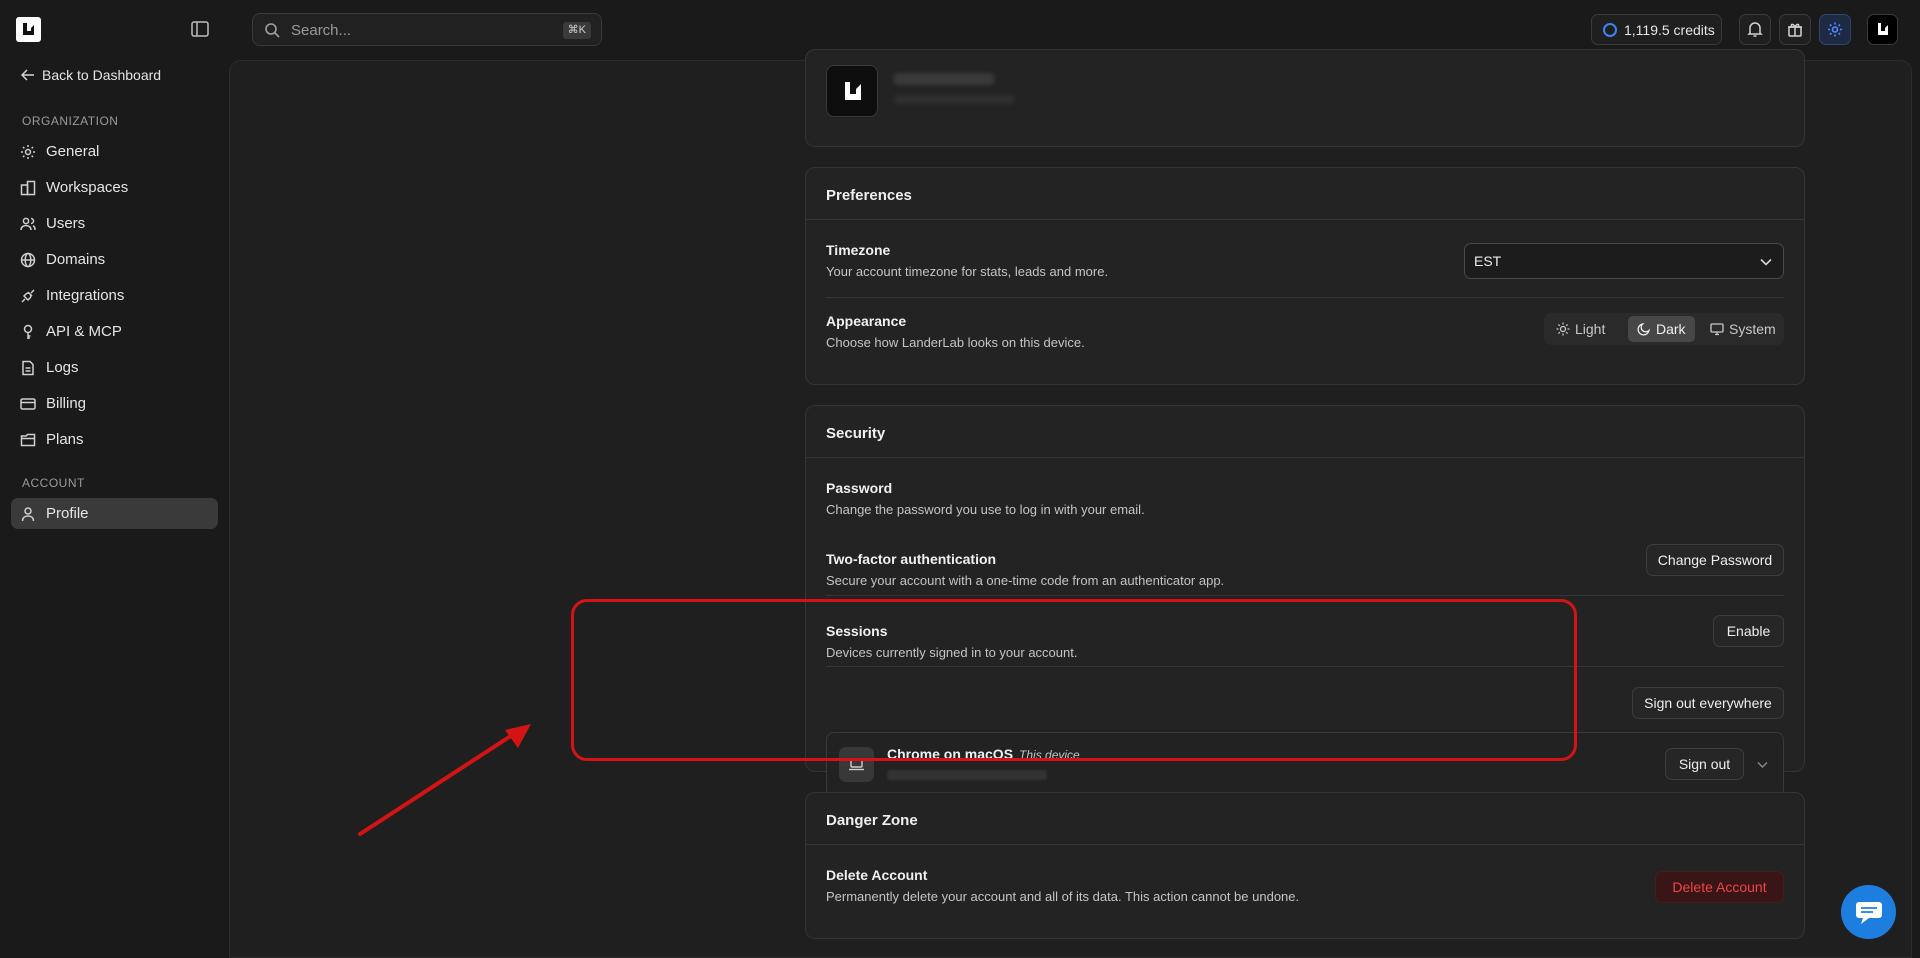  What do you see at coordinates (967, 775) in the screenshot?
I see `session-meta-redacted` at bounding box center [967, 775].